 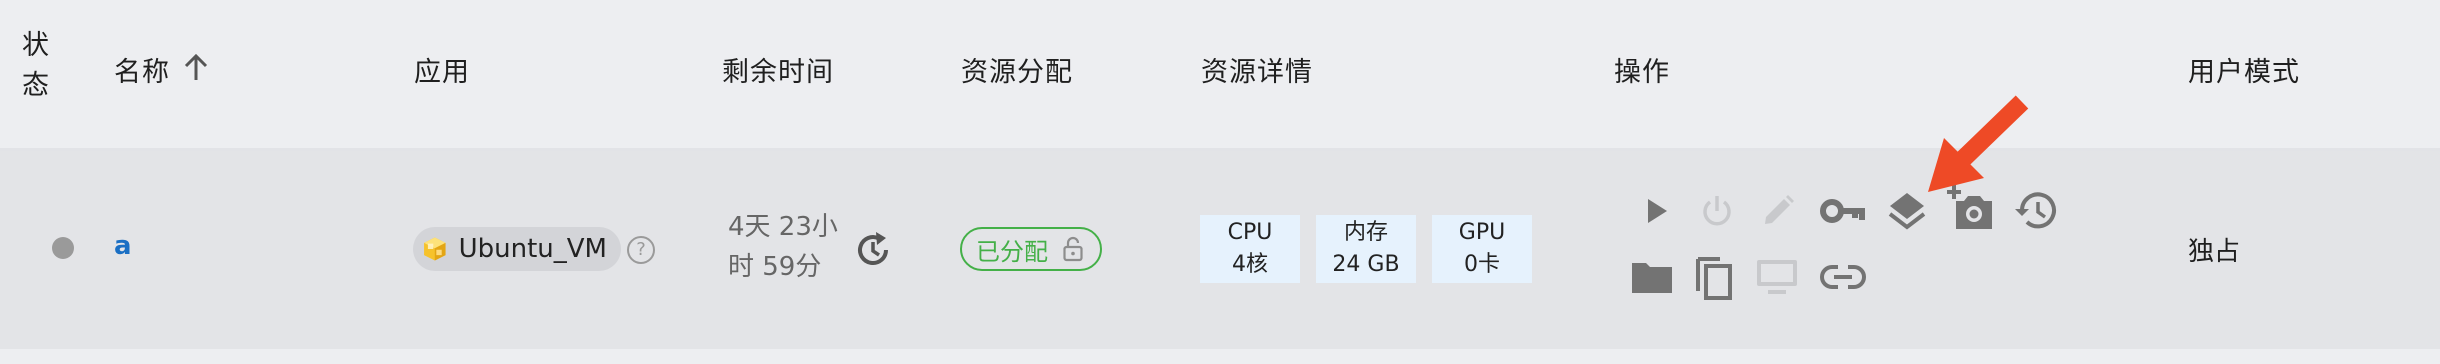 What do you see at coordinates (1073, 249) in the screenshot?
I see `lock-open-icon` at bounding box center [1073, 249].